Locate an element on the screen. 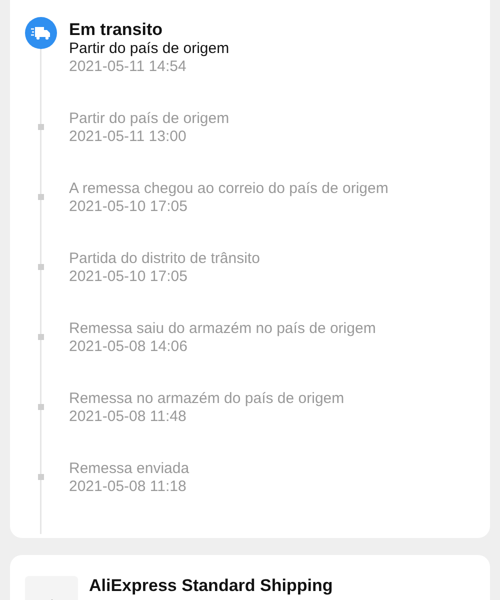  event-time: 2021-05-08 11:18 is located at coordinates (128, 487).